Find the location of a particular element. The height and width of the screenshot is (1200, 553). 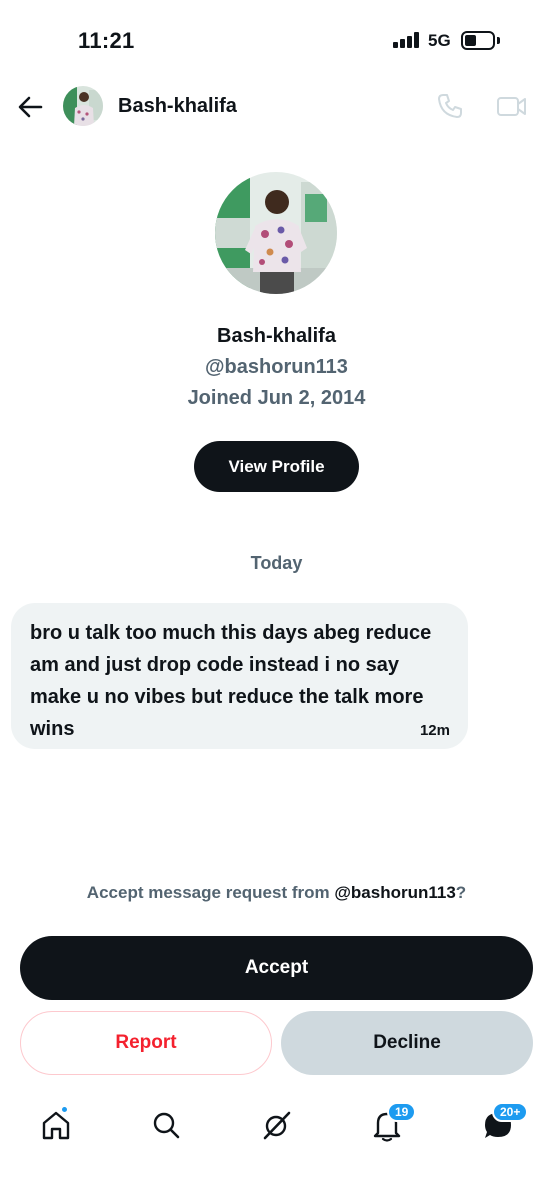

avatar-image is located at coordinates (83, 106).